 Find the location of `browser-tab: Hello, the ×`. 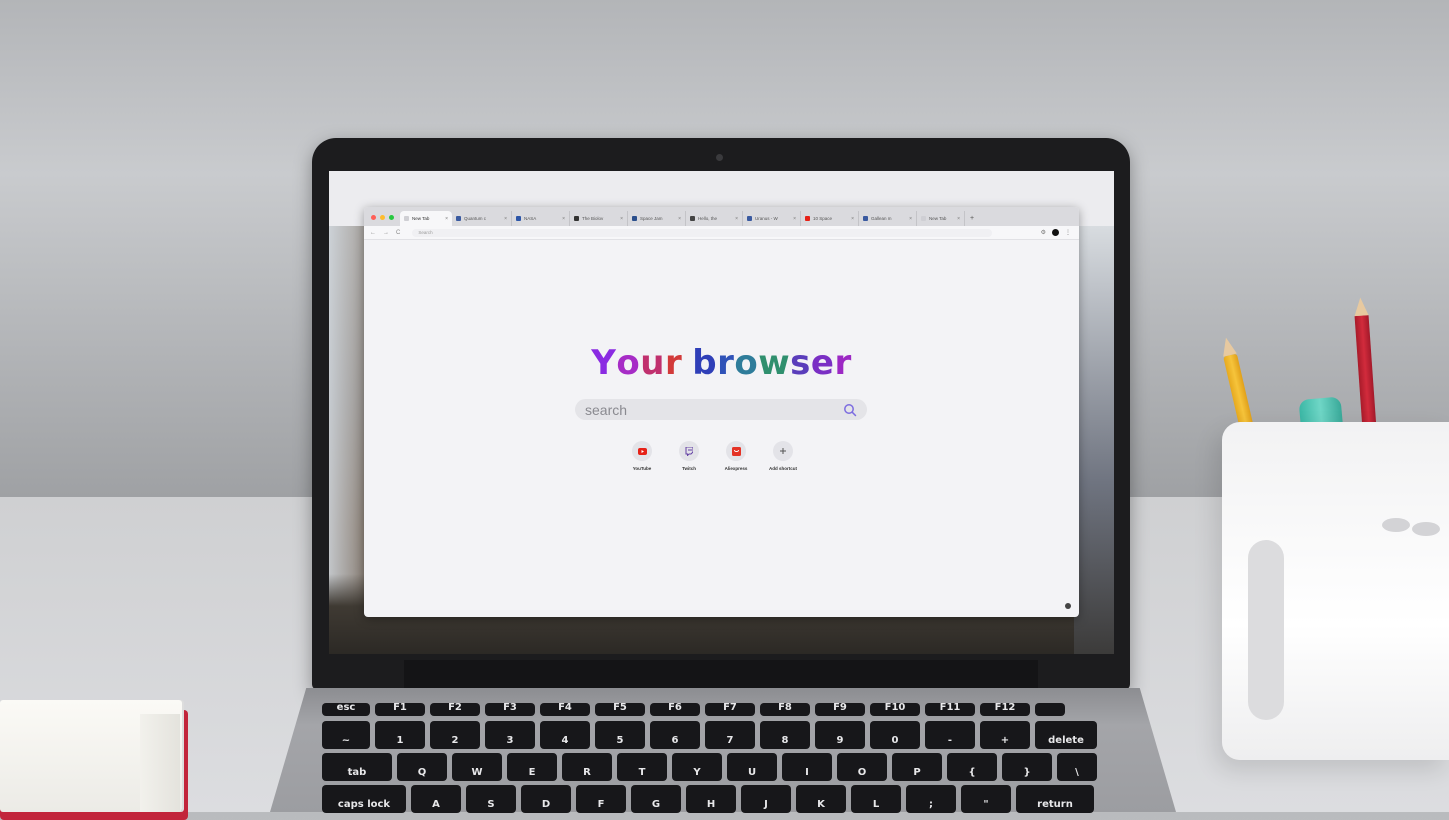

browser-tab: Hello, the × is located at coordinates (714, 218).